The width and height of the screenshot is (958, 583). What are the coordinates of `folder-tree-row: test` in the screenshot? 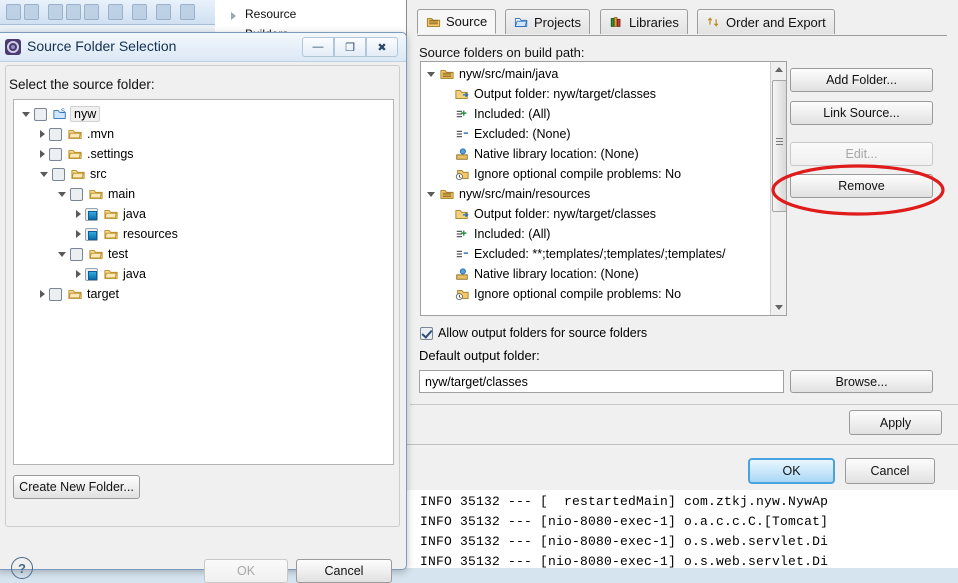 It's located at (93, 254).